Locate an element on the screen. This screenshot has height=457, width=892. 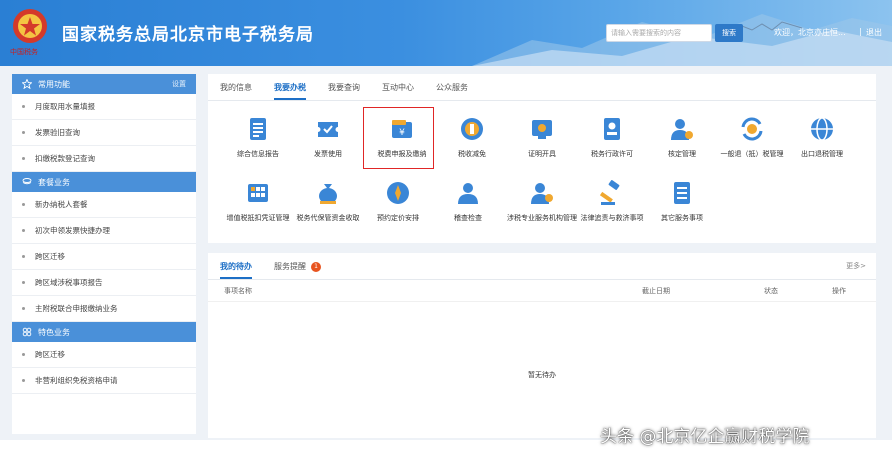
search-input is located at coordinates (659, 33).